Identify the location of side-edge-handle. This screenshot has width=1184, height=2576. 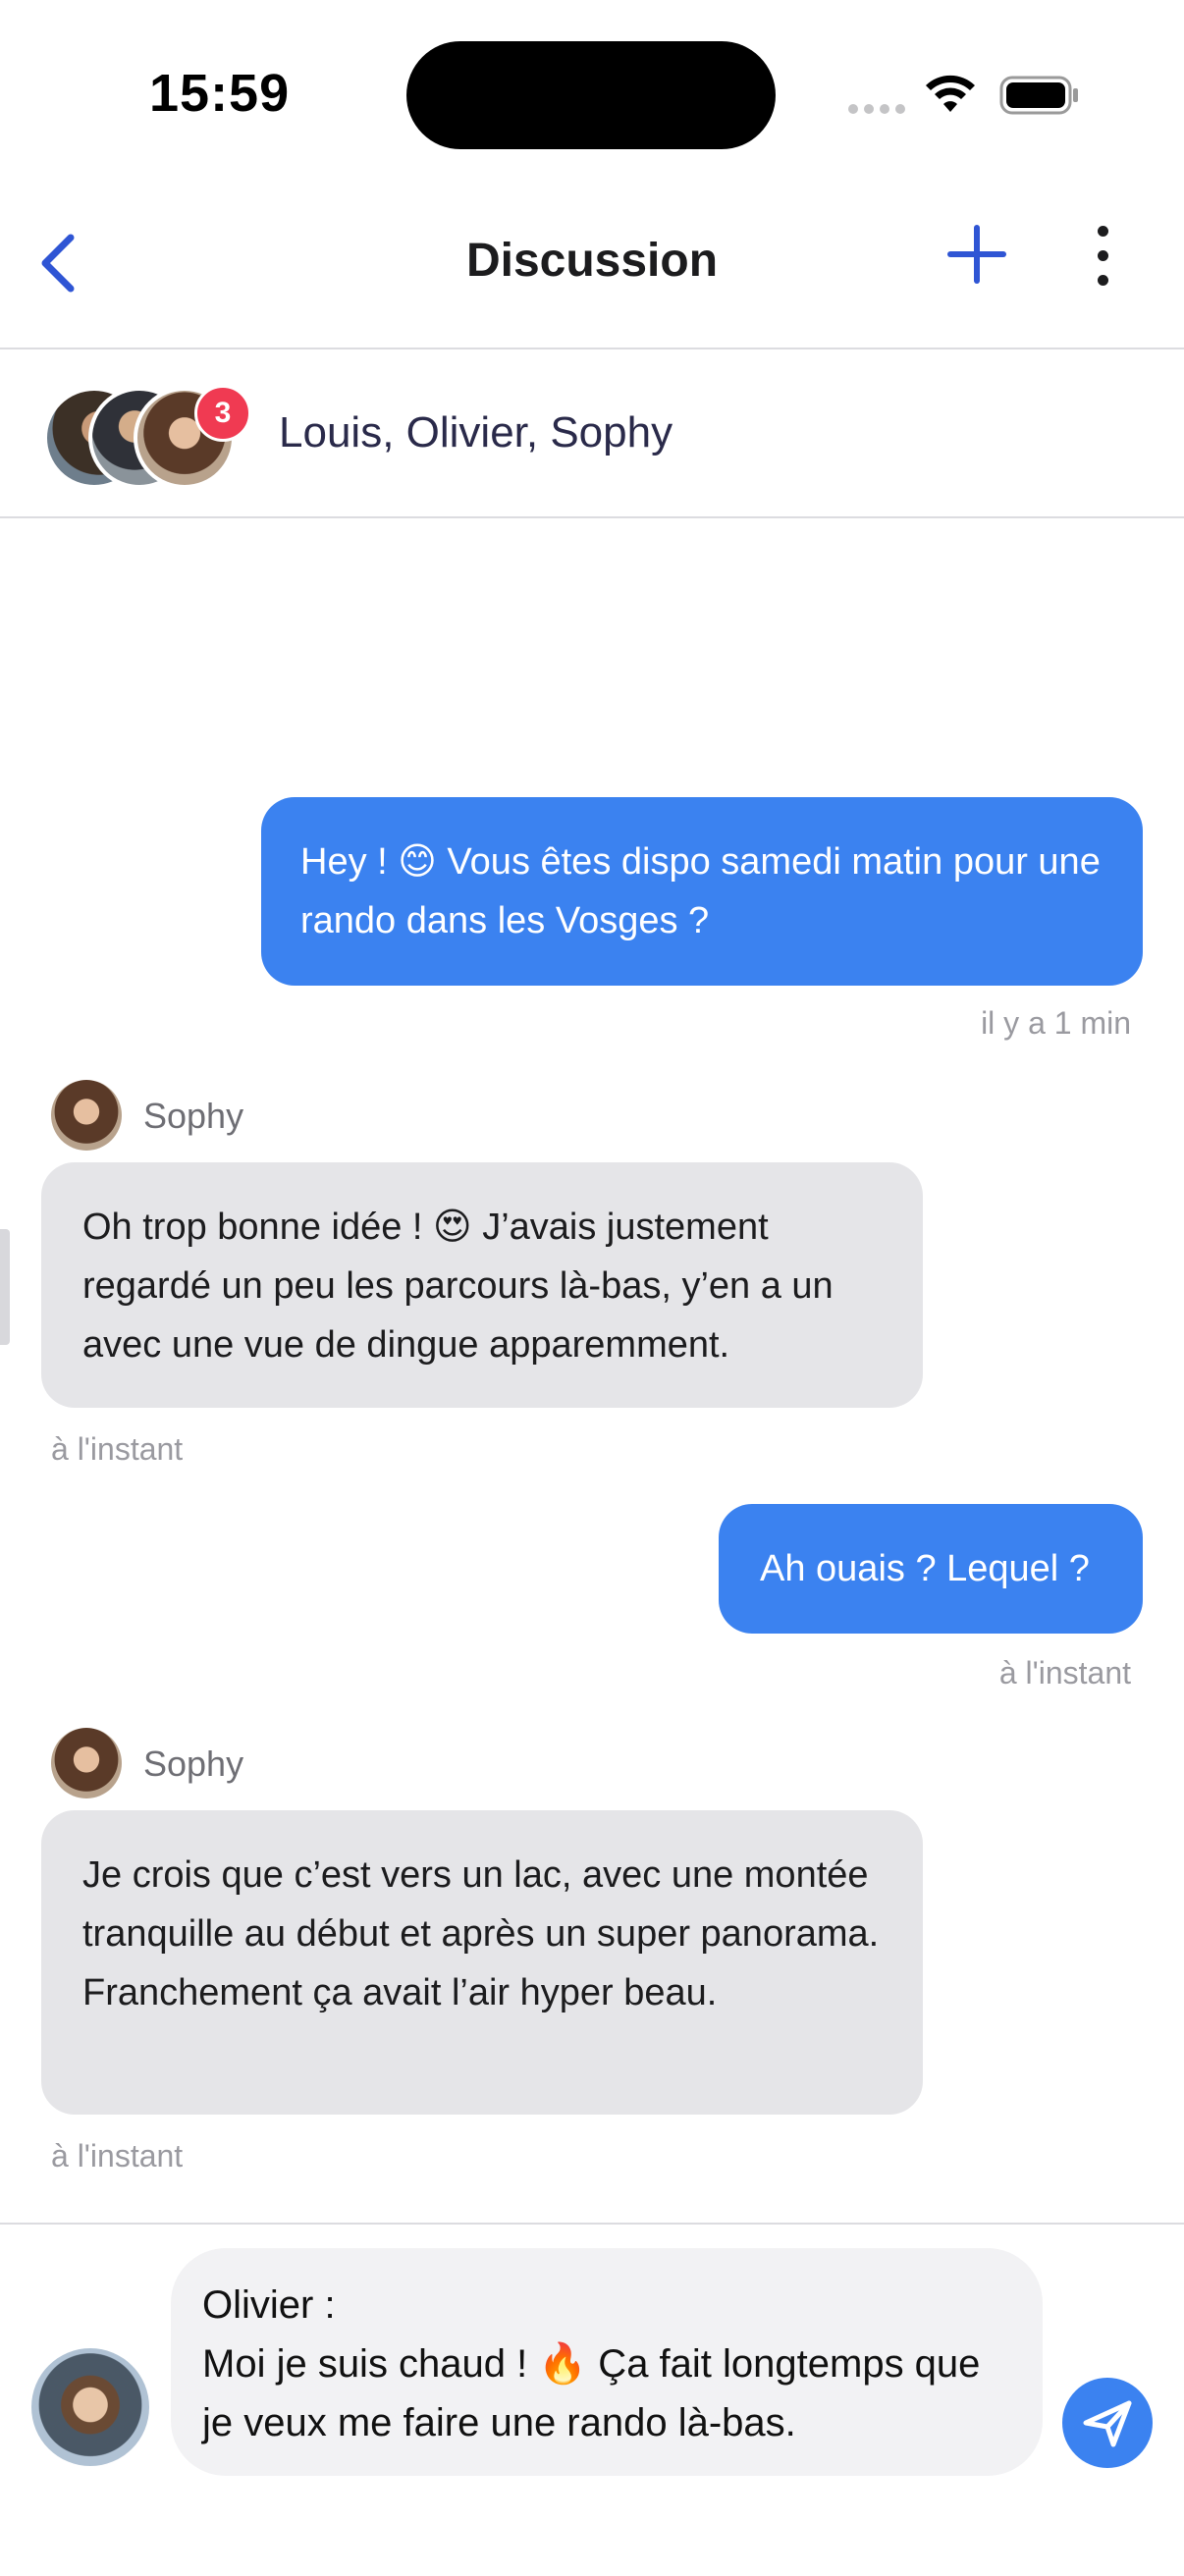
(5, 1287).